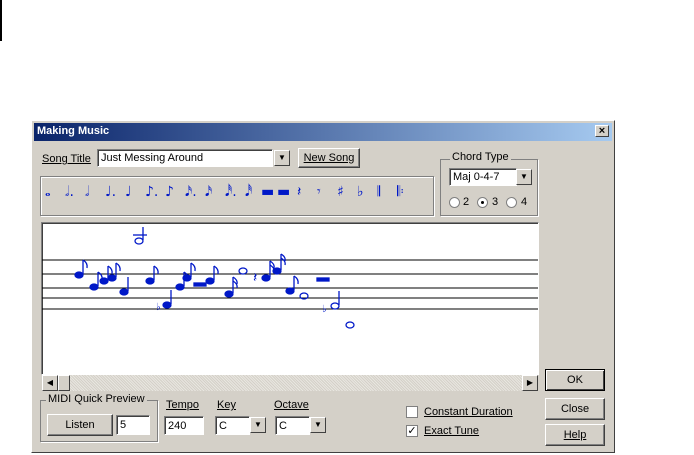 This screenshot has width=694, height=455. Describe the element at coordinates (50, 383) in the screenshot. I see `scroll-left-icon: ◀` at that location.